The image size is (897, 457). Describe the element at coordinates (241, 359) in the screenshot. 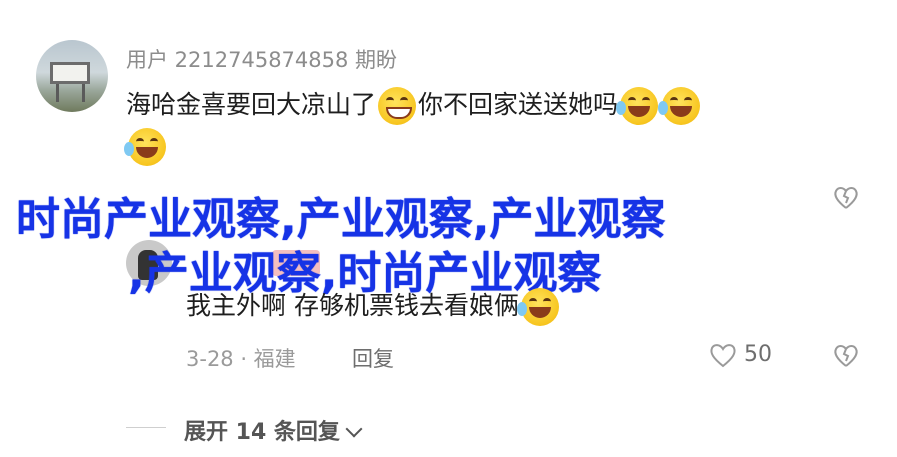

I see `comment-date-location: 3-28 · 福建` at that location.